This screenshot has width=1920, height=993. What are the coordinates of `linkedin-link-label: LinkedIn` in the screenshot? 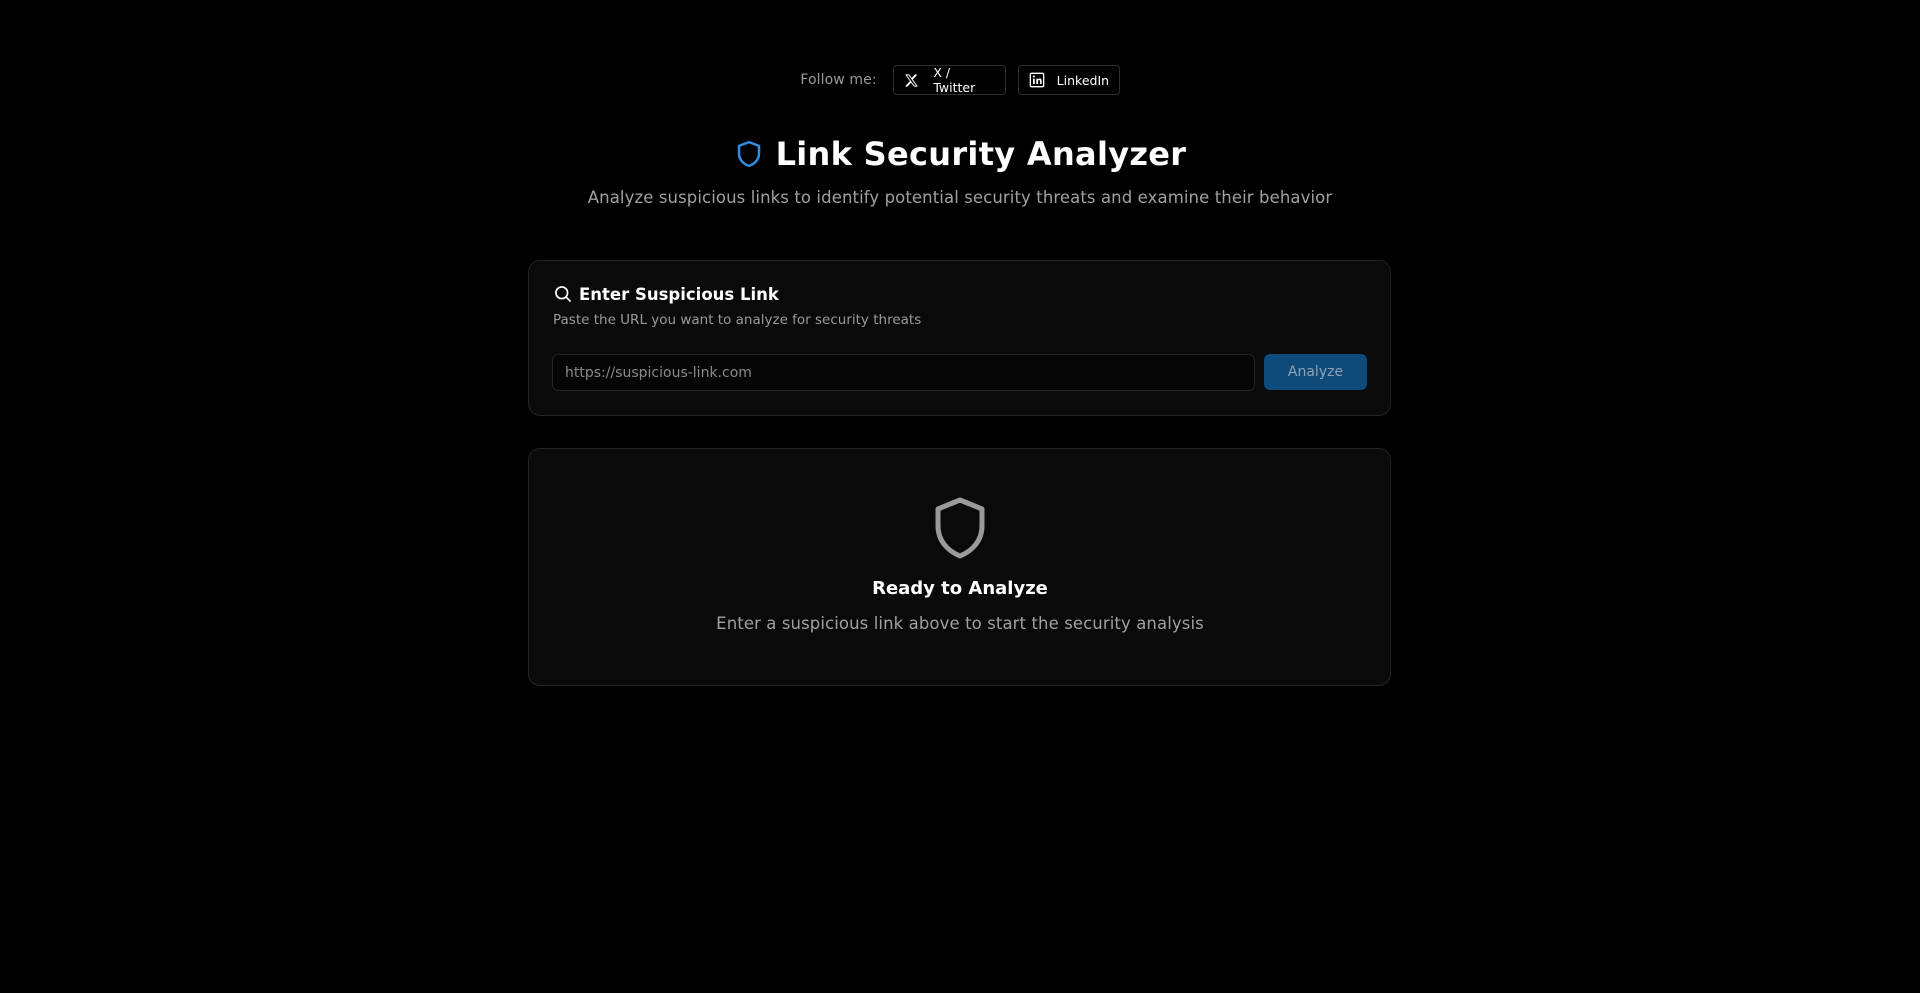 It's located at (1083, 80).